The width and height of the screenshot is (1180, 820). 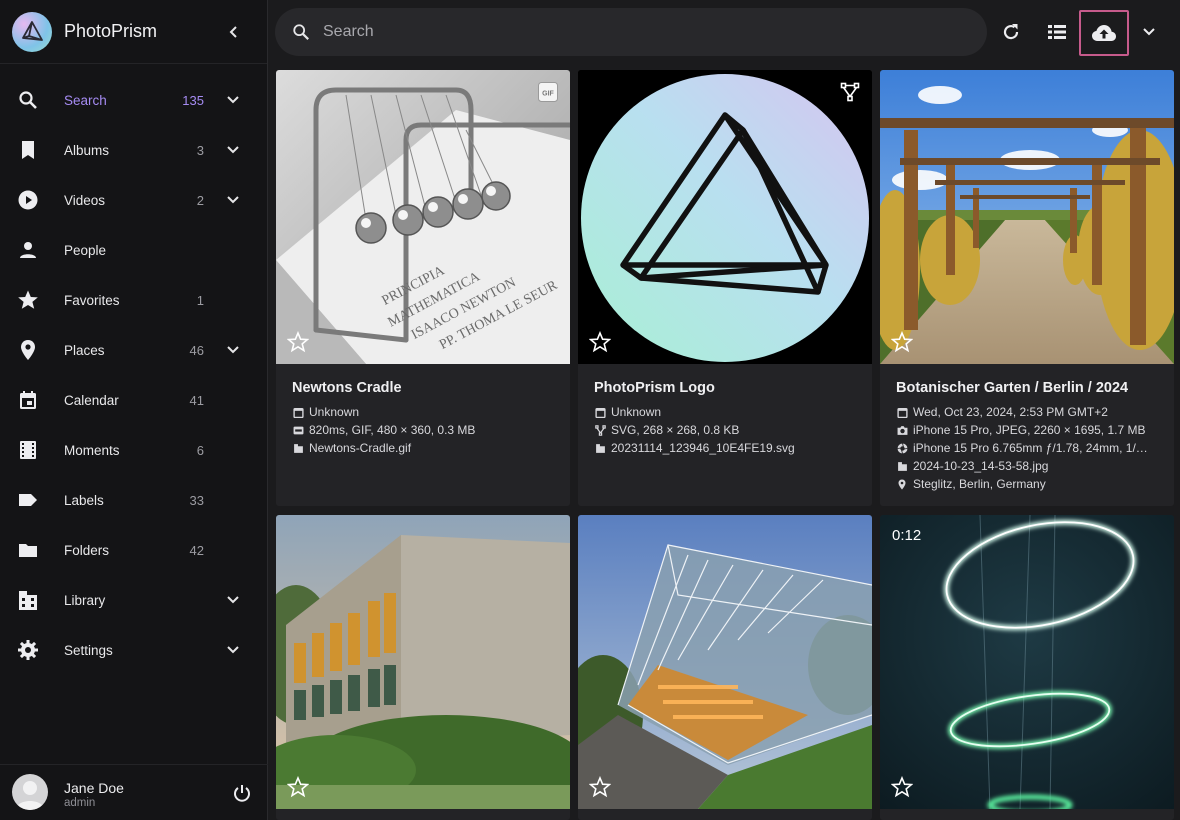 I want to click on sidebar-item-places: Places 46, so click(x=134, y=350).